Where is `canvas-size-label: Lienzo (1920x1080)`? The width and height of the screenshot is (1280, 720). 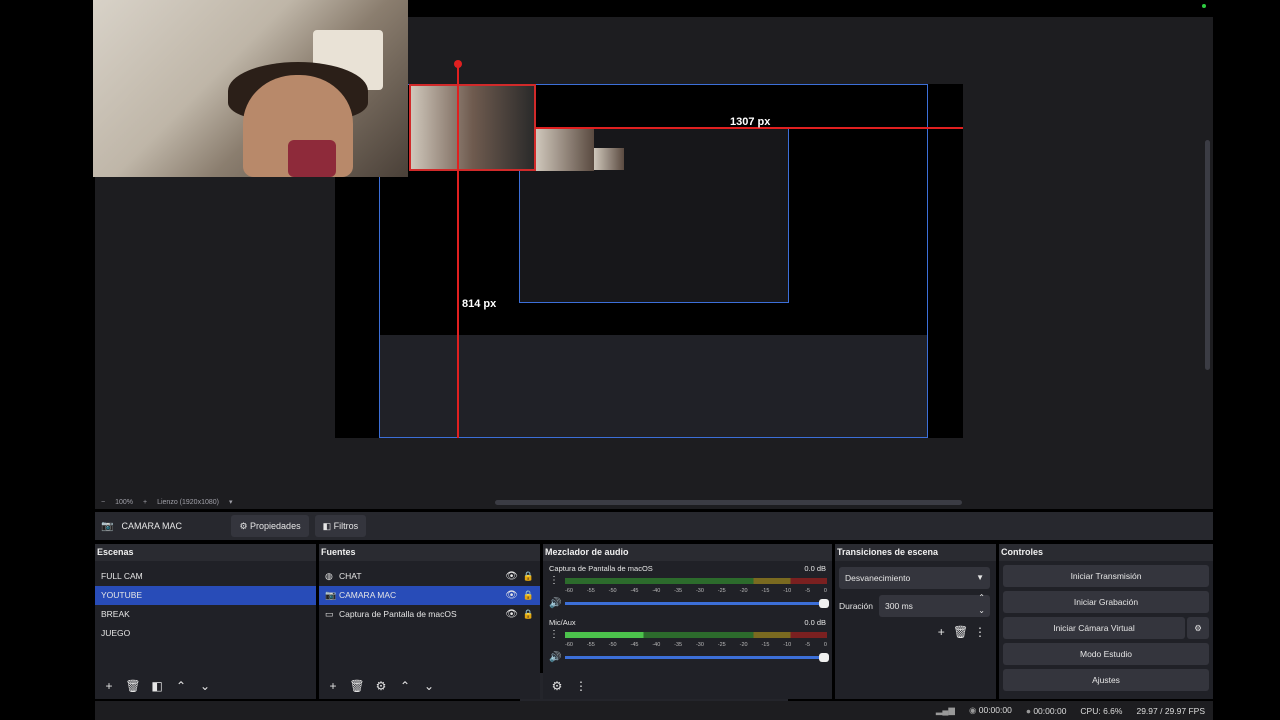 canvas-size-label: Lienzo (1920x1080) is located at coordinates (188, 502).